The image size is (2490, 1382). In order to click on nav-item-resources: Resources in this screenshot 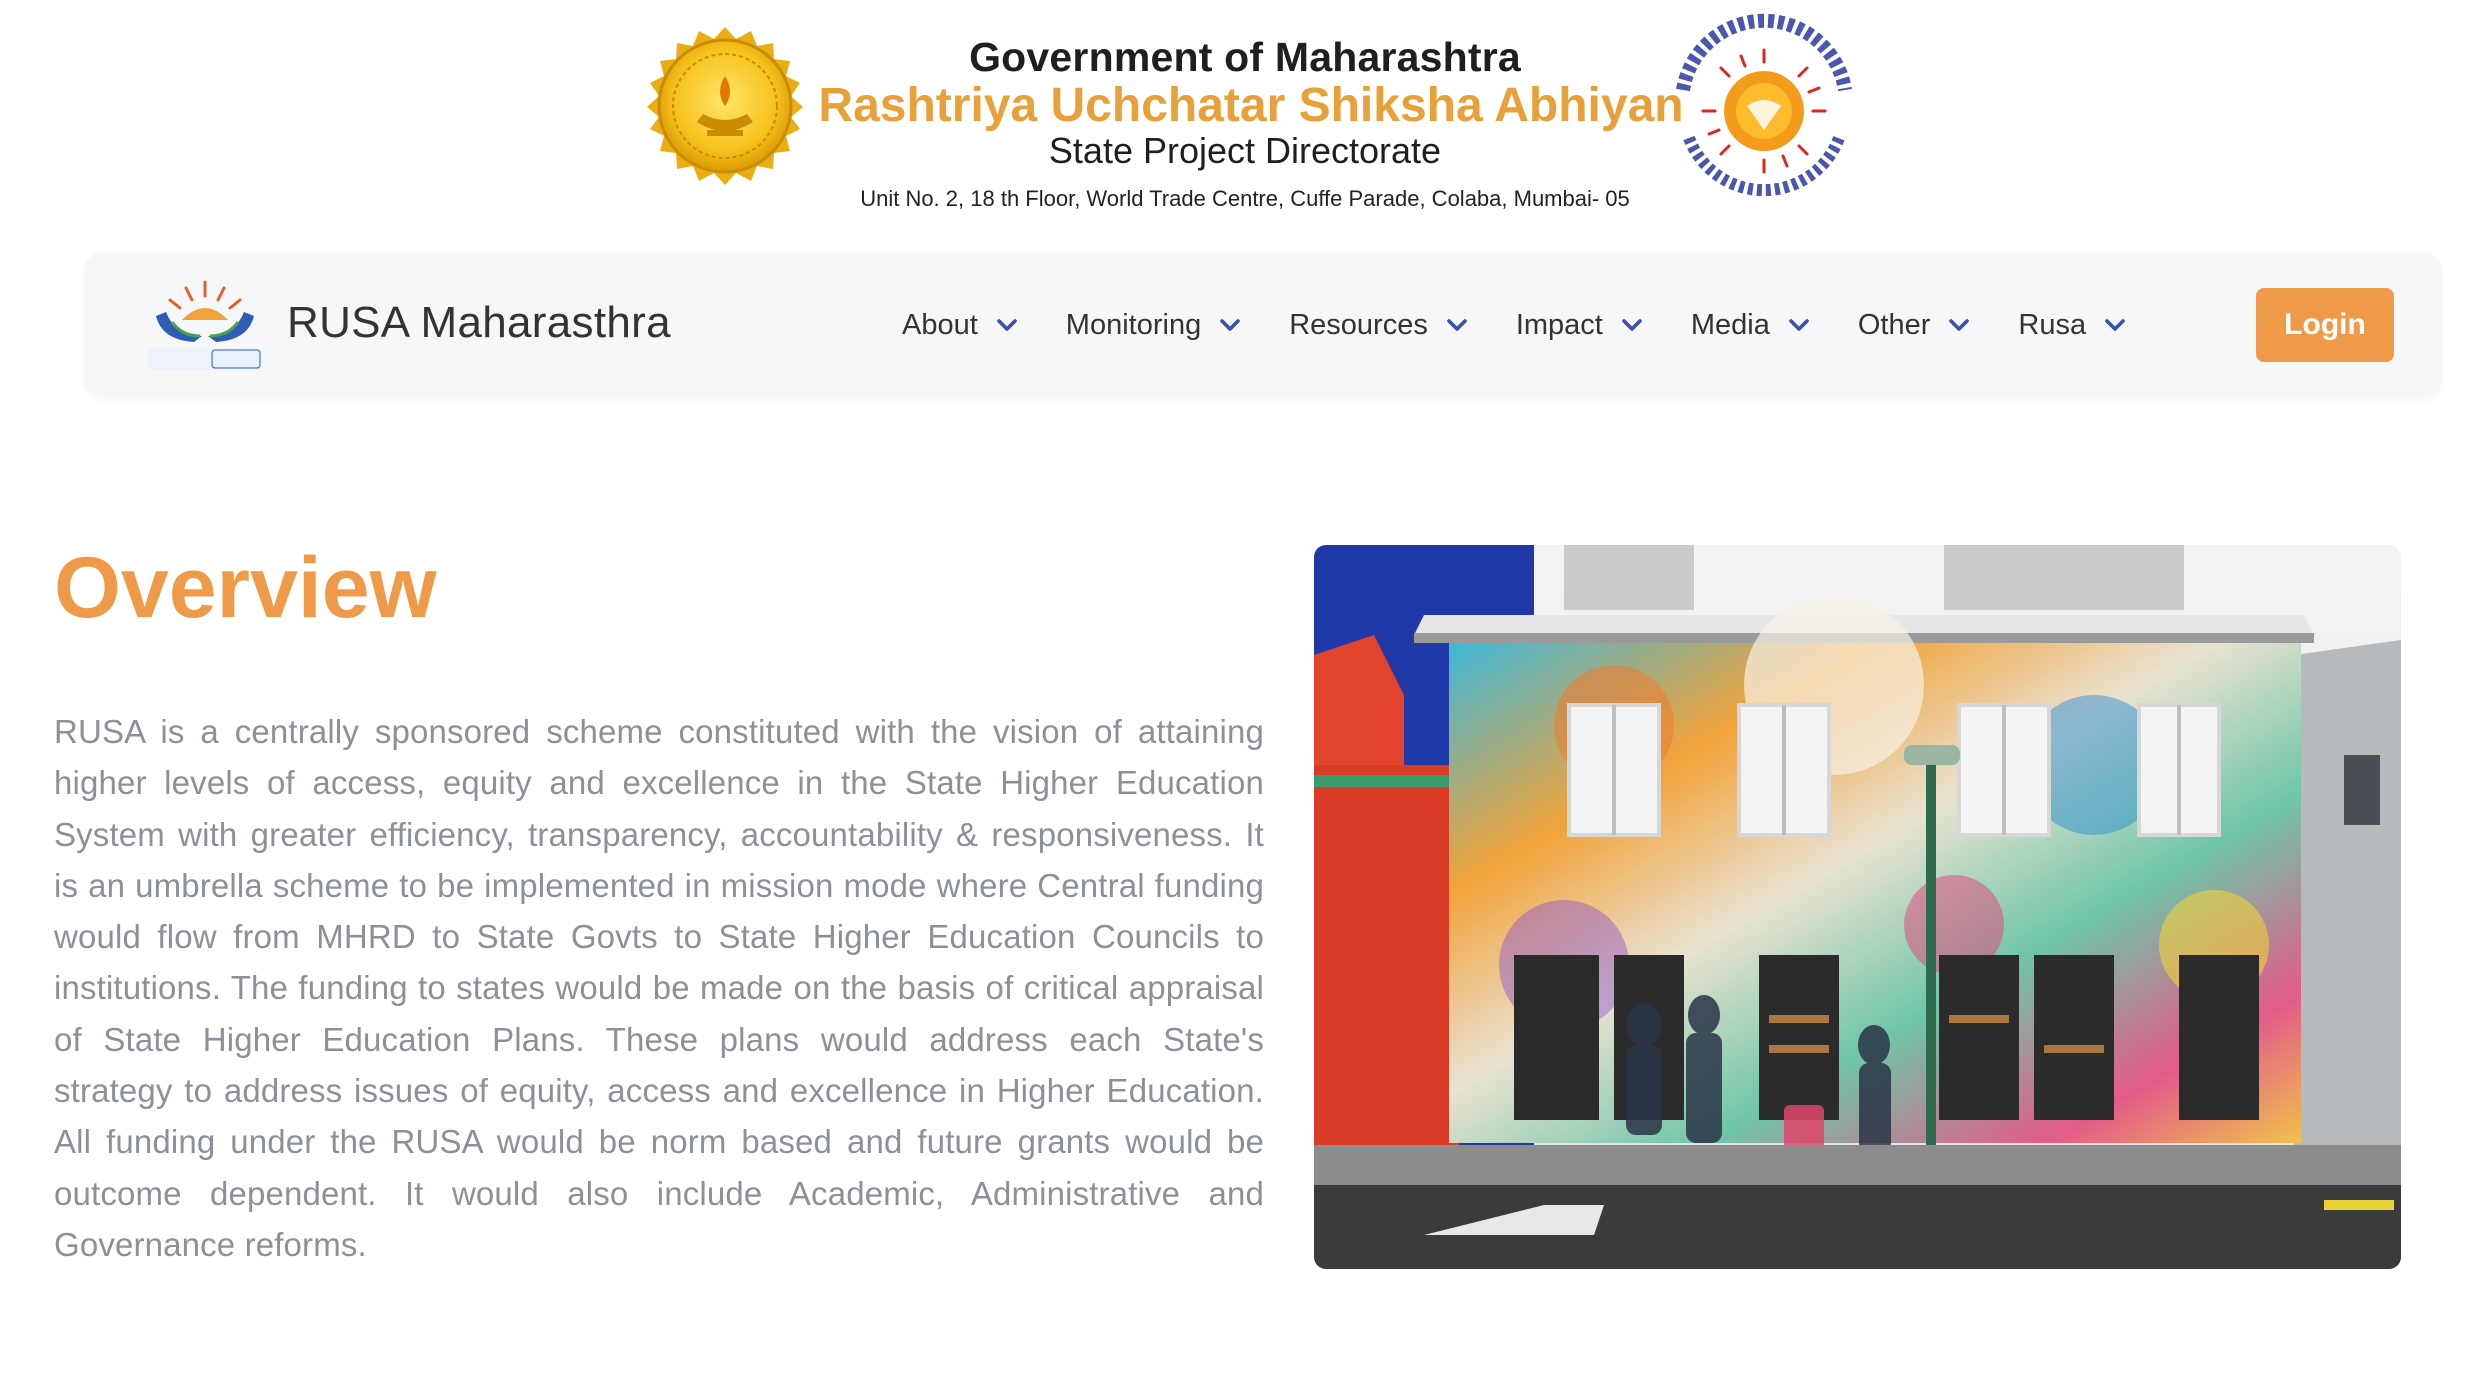, I will do `click(1378, 325)`.